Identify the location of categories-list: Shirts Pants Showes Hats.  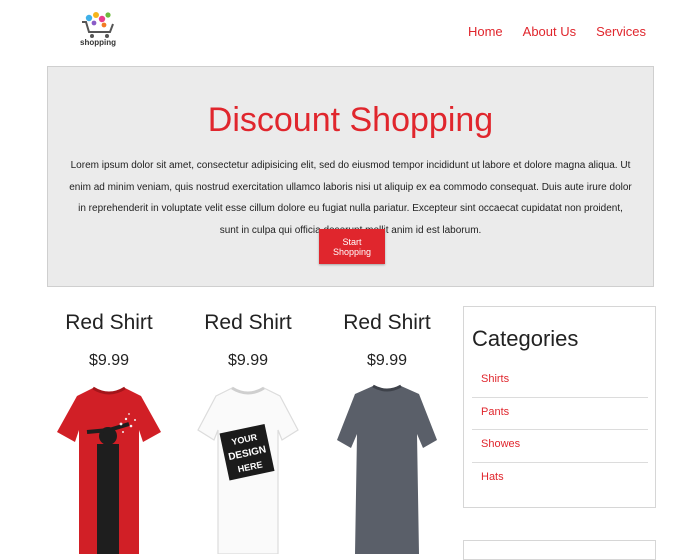
(560, 430).